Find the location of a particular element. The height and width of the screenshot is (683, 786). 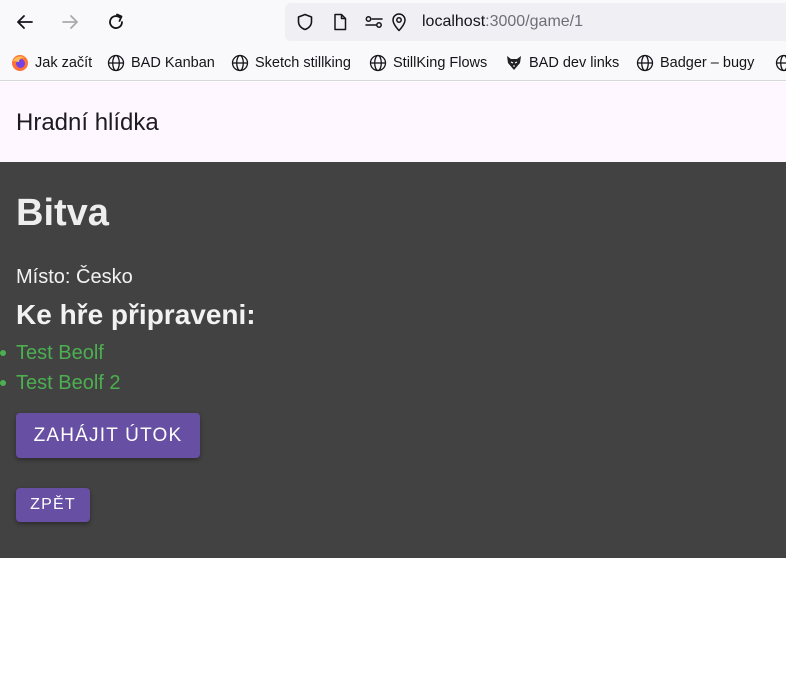

location-pin-icon is located at coordinates (399, 22).